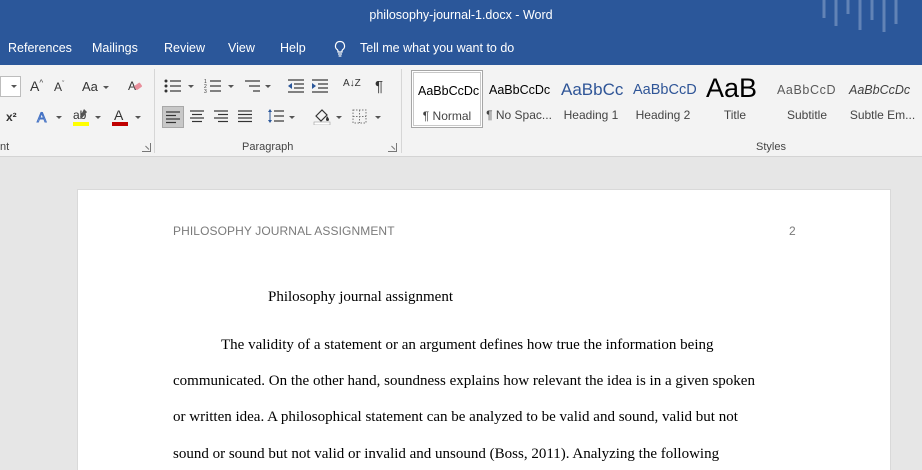 Image resolution: width=922 pixels, height=470 pixels. What do you see at coordinates (392, 147) in the screenshot?
I see `paragraph-dialog-launcher-icon` at bounding box center [392, 147].